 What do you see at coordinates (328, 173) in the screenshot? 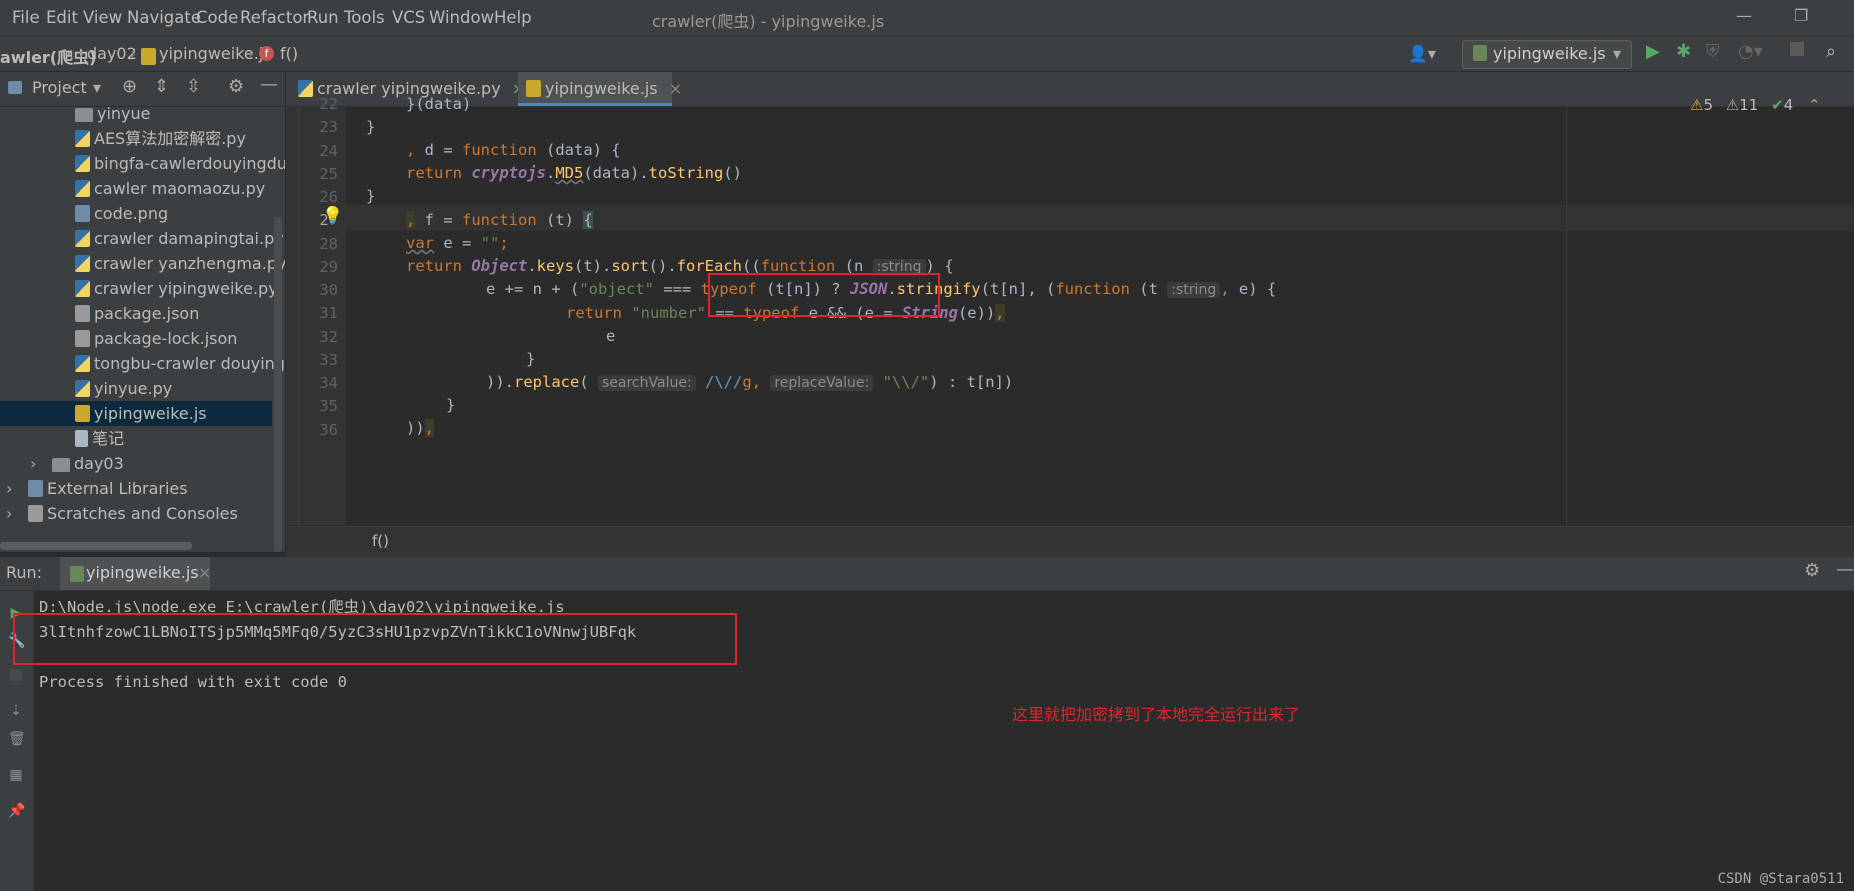
I see `line-number: 25` at bounding box center [328, 173].